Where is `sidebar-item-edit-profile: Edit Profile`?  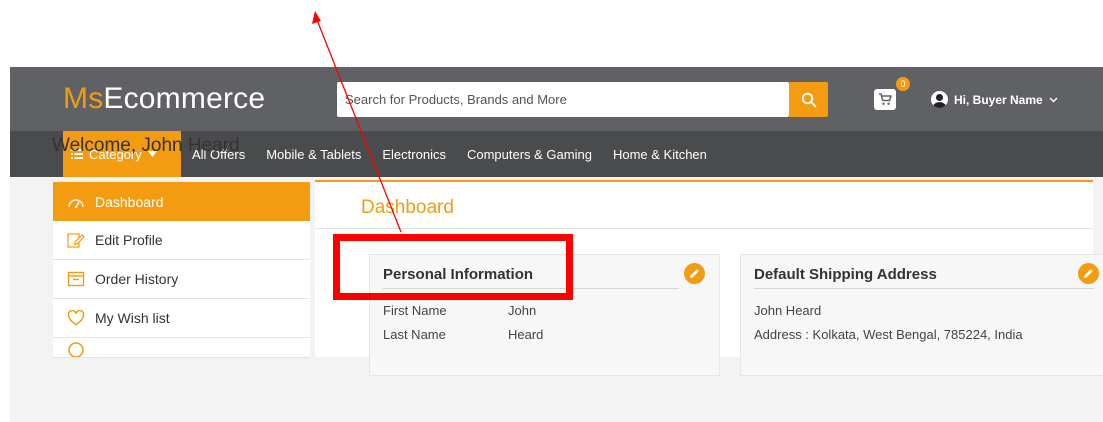
sidebar-item-edit-profile: Edit Profile is located at coordinates (181, 240).